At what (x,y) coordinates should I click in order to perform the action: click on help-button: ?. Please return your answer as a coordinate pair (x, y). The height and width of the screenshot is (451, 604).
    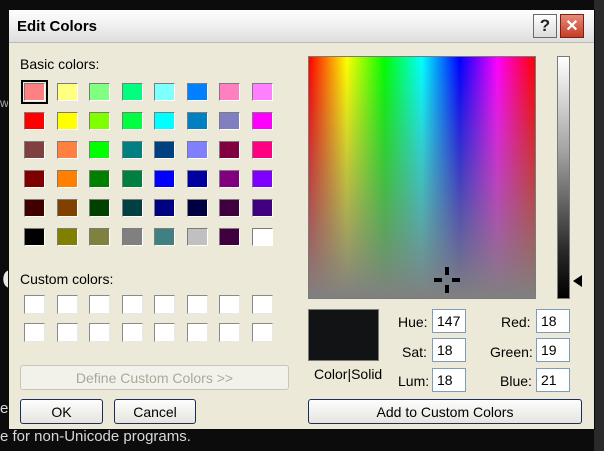
    Looking at the image, I should click on (545, 26).